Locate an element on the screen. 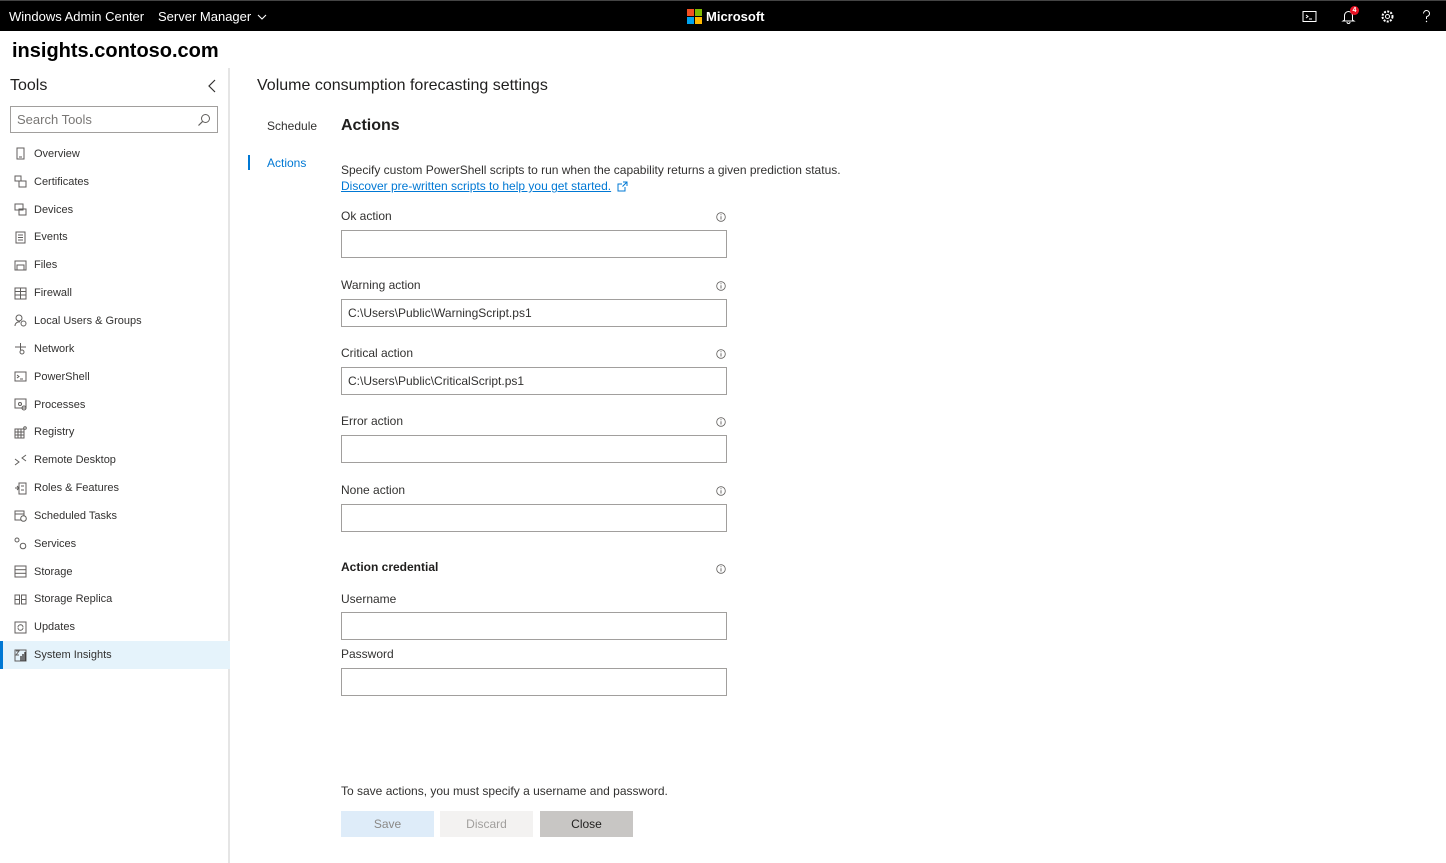 This screenshot has height=863, width=1446. sidebar-item-processes: Processes is located at coordinates (115, 405).